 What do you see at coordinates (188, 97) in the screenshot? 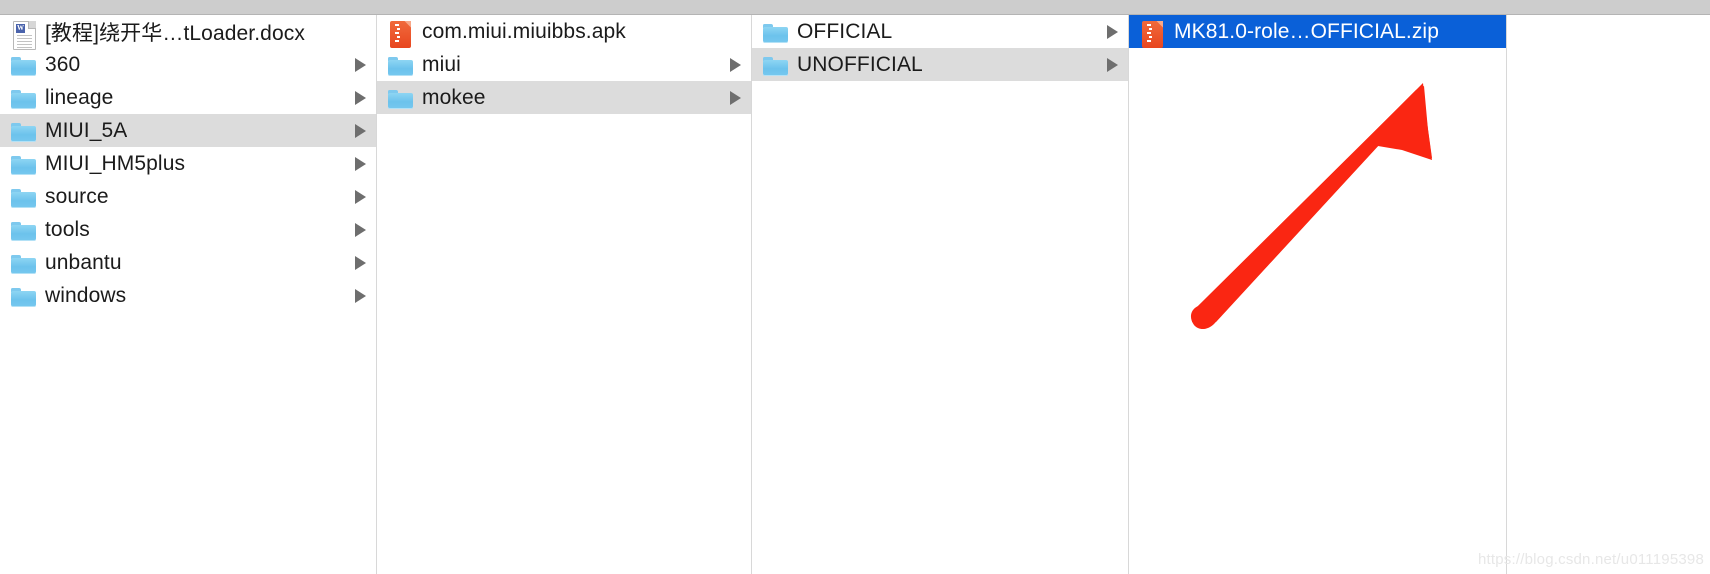
I see `list-item: lineage` at bounding box center [188, 97].